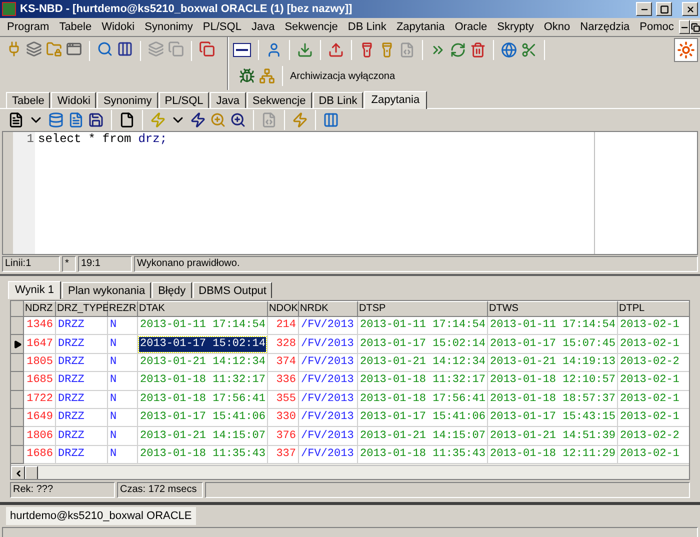  I want to click on menu-item: Pomoc, so click(656, 27).